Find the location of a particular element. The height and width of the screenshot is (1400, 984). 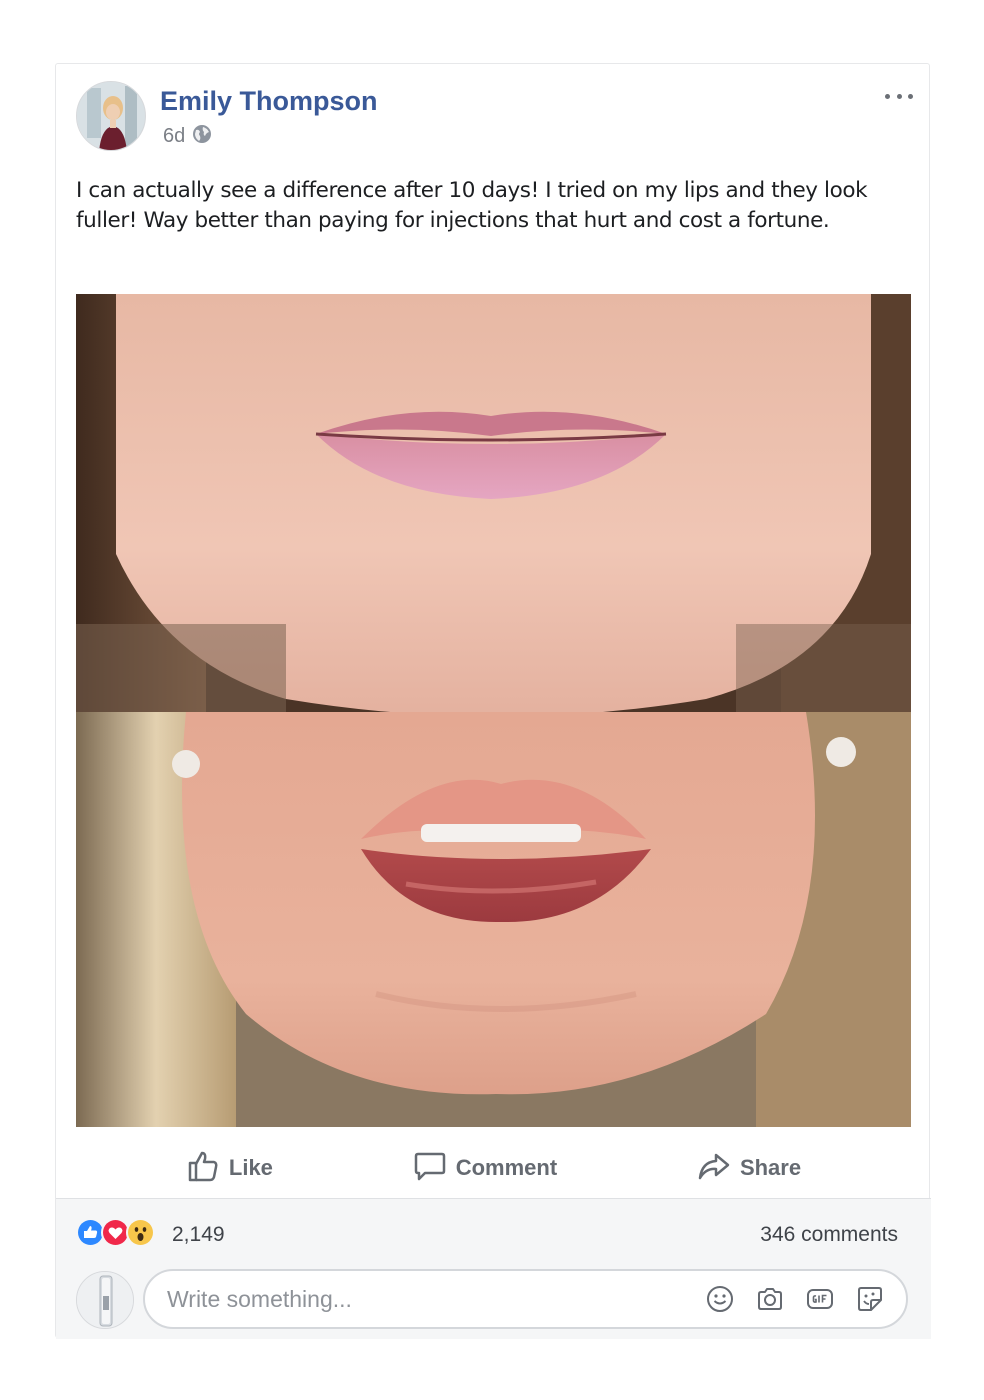

sticker-icon is located at coordinates (870, 1299).